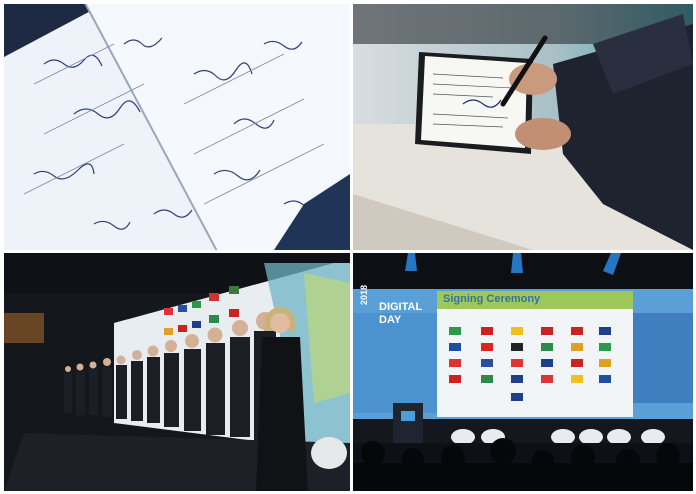  I want to click on document-folder, so click(474, 103).